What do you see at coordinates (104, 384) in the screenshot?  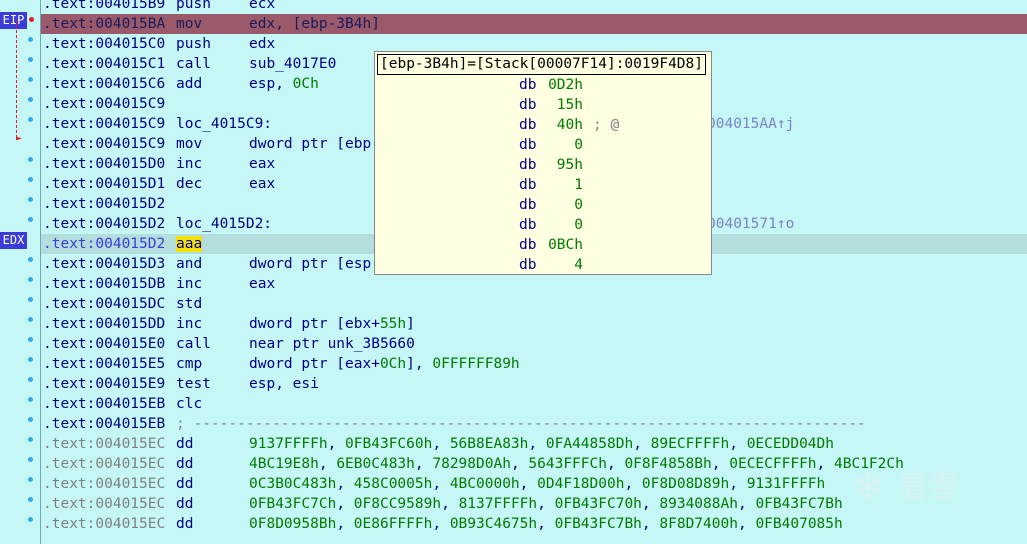 I see `row-address: .text:004015E9` at bounding box center [104, 384].